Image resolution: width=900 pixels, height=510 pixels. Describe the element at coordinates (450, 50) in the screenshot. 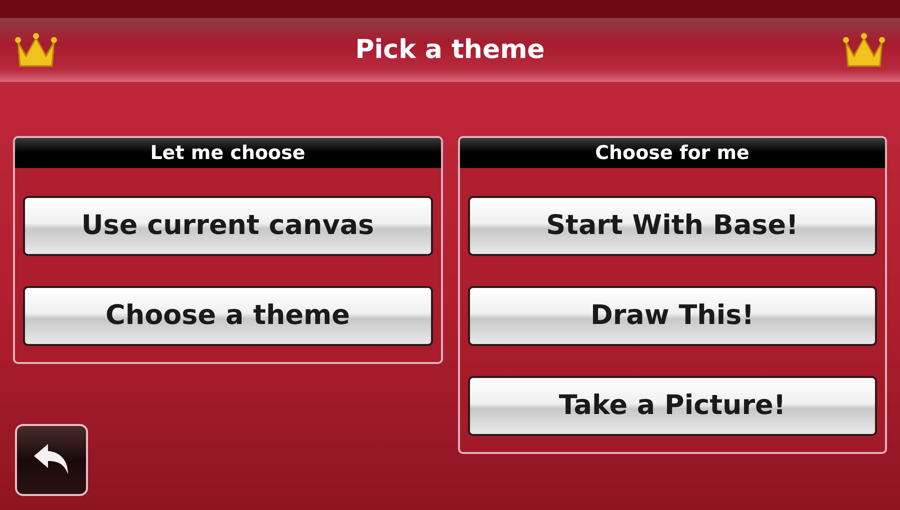

I see `screen-title: Pick a theme` at that location.